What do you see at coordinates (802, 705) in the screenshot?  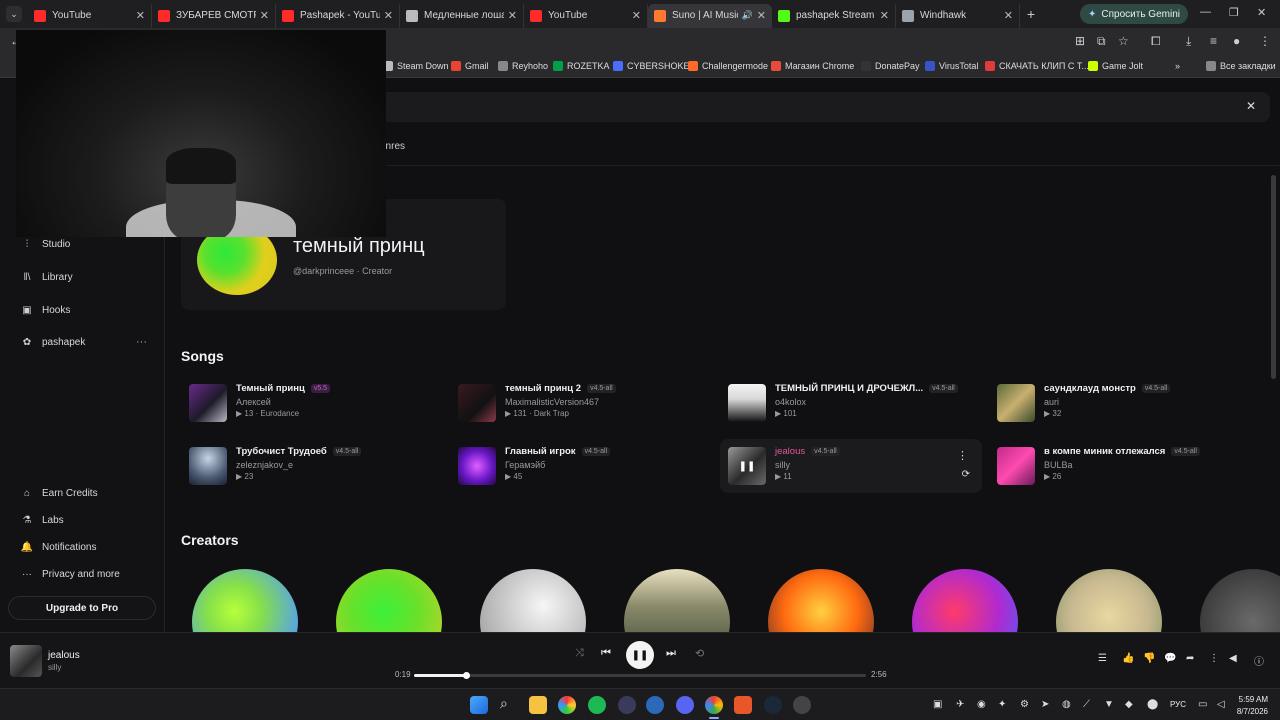 I see `obs-icon` at bounding box center [802, 705].